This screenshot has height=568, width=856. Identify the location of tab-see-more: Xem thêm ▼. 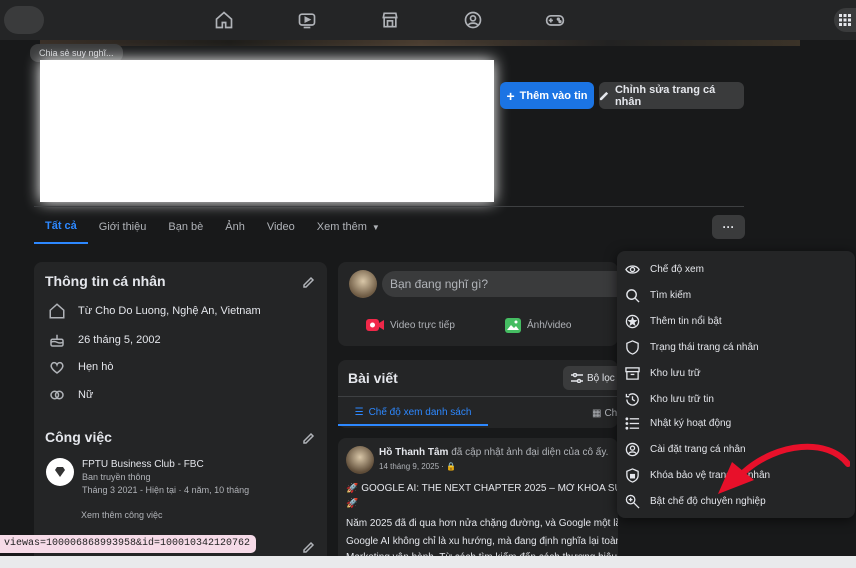
(348, 227).